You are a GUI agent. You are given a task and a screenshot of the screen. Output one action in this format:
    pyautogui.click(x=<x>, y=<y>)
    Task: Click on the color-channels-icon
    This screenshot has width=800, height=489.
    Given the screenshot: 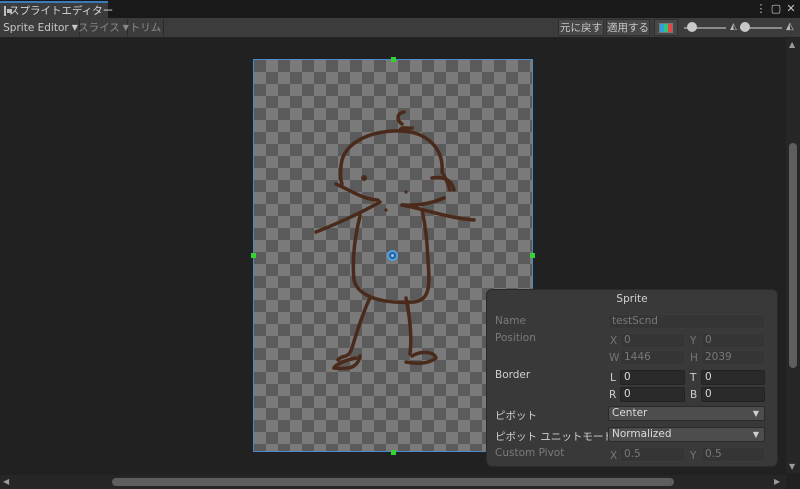 What is the action you would take?
    pyautogui.click(x=666, y=27)
    